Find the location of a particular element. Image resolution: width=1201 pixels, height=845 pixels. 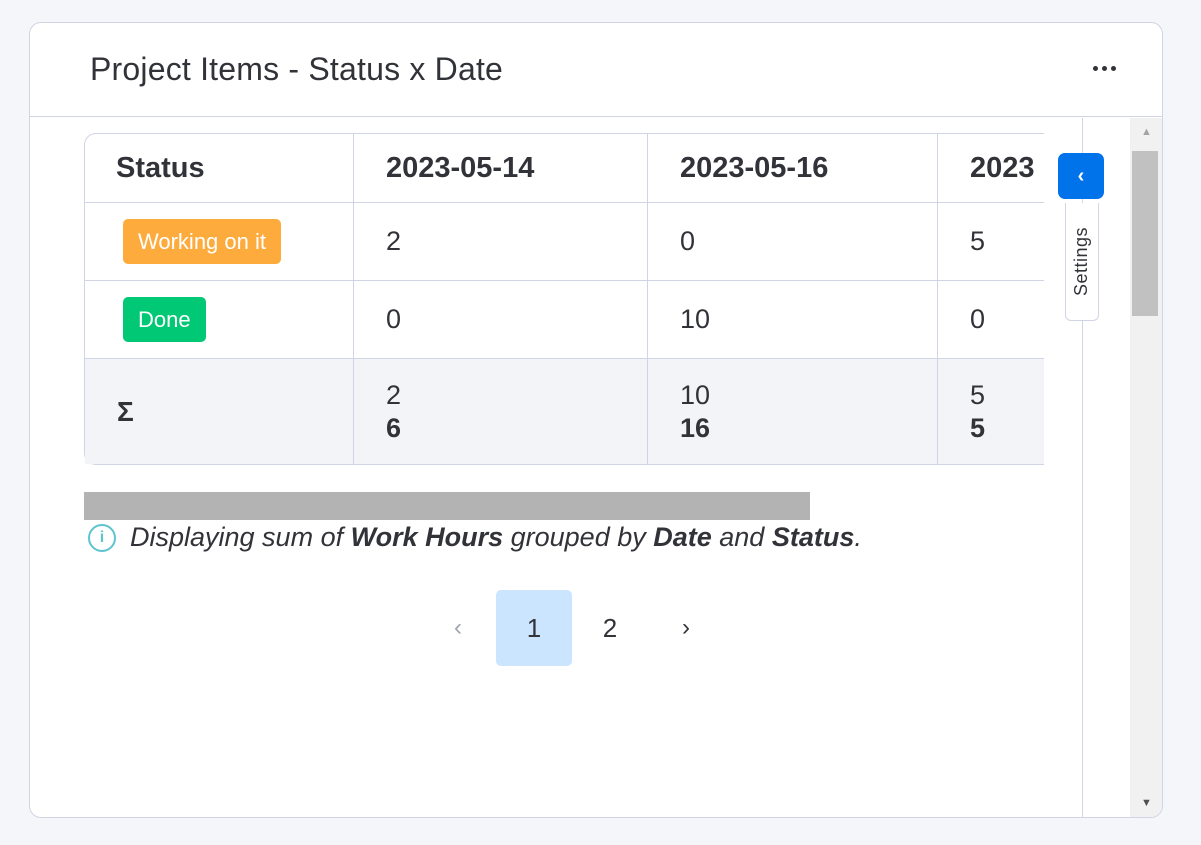

sum-value: 2 is located at coordinates (394, 394).